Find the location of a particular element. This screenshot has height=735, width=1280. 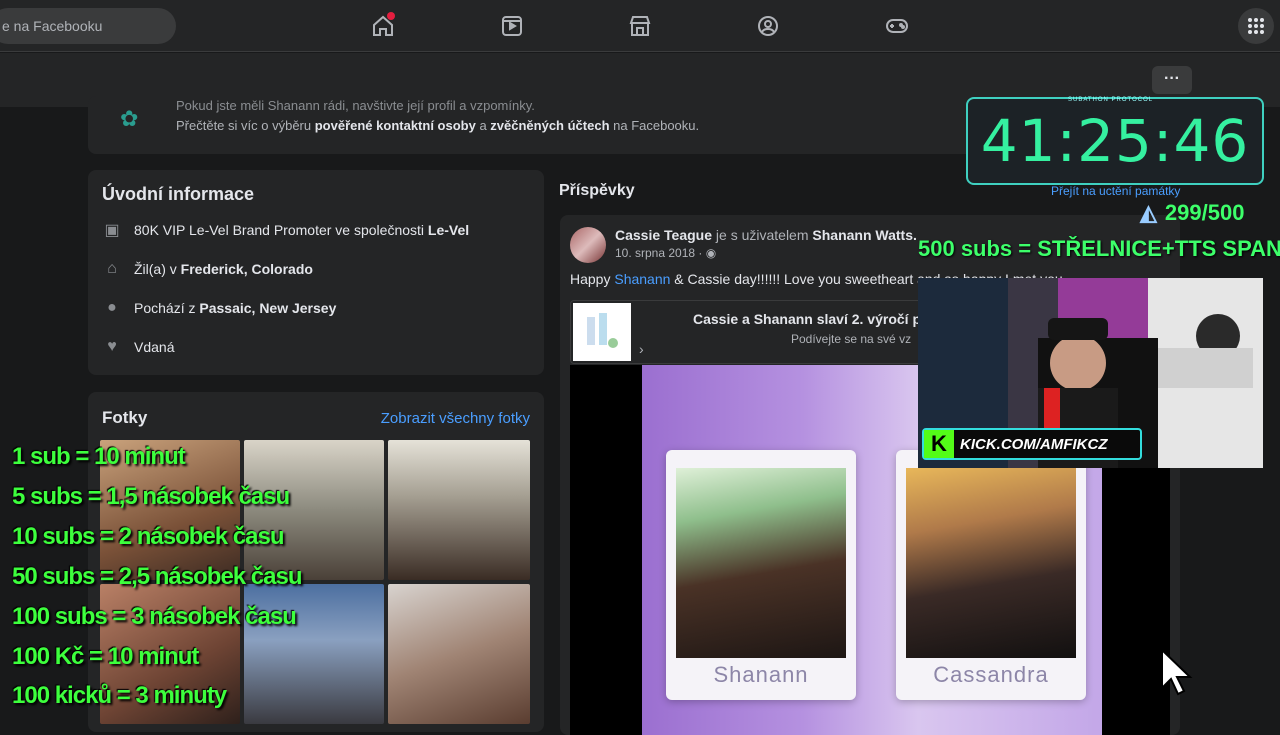

frame-name-left: Shanann is located at coordinates (761, 674).